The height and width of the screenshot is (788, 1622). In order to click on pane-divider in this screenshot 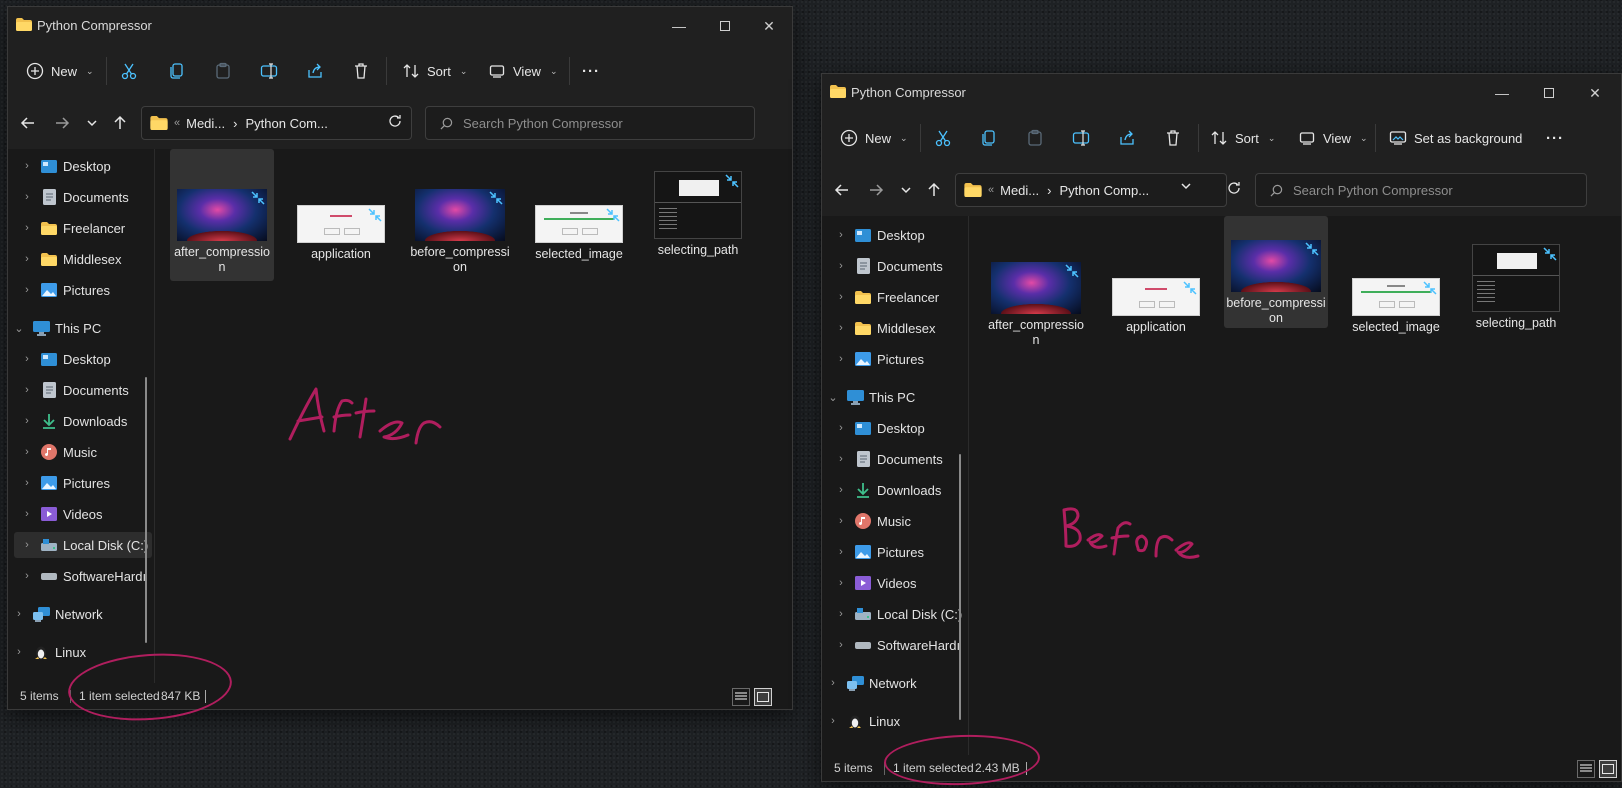, I will do `click(154, 416)`.